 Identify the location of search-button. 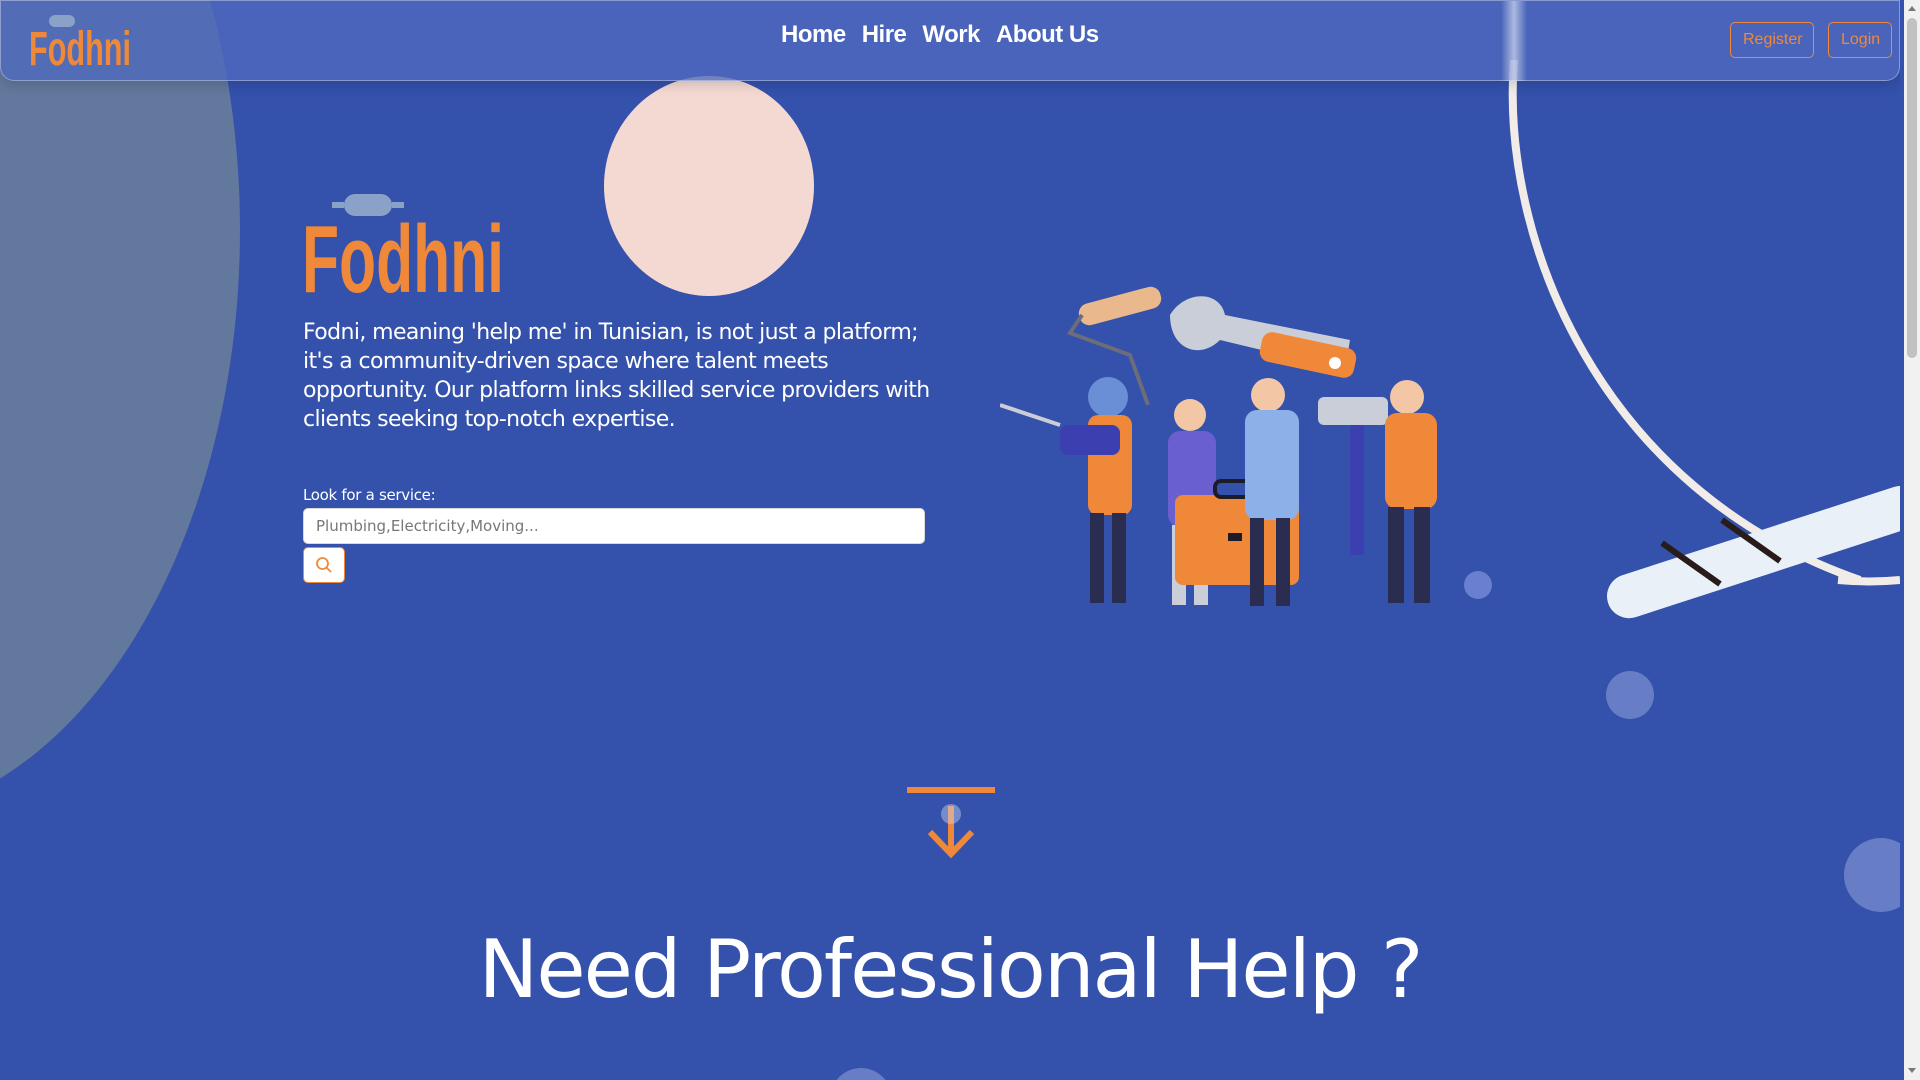
(324, 565).